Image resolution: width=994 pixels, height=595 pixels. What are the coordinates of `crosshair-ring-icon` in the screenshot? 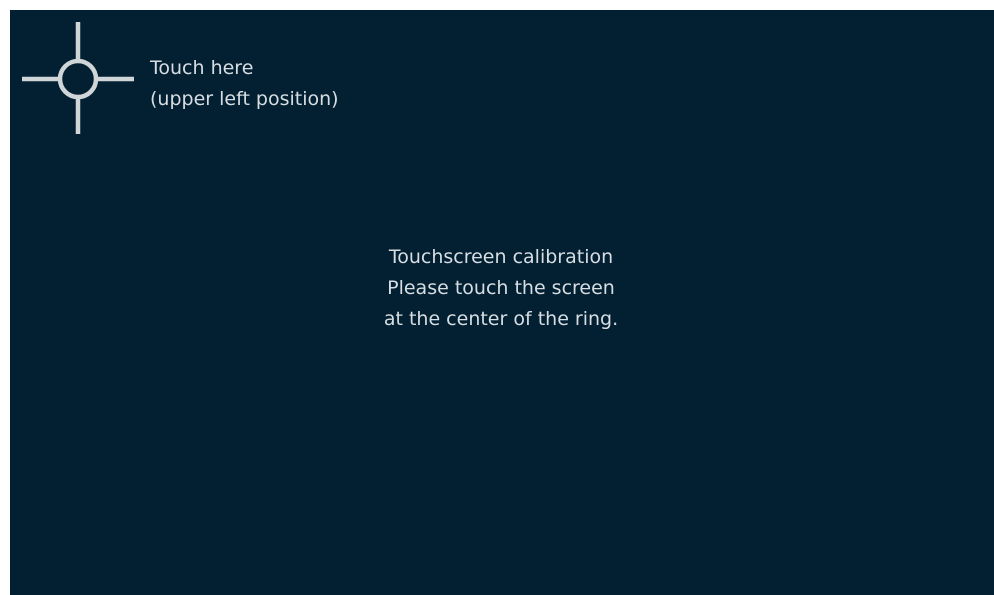 It's located at (79, 79).